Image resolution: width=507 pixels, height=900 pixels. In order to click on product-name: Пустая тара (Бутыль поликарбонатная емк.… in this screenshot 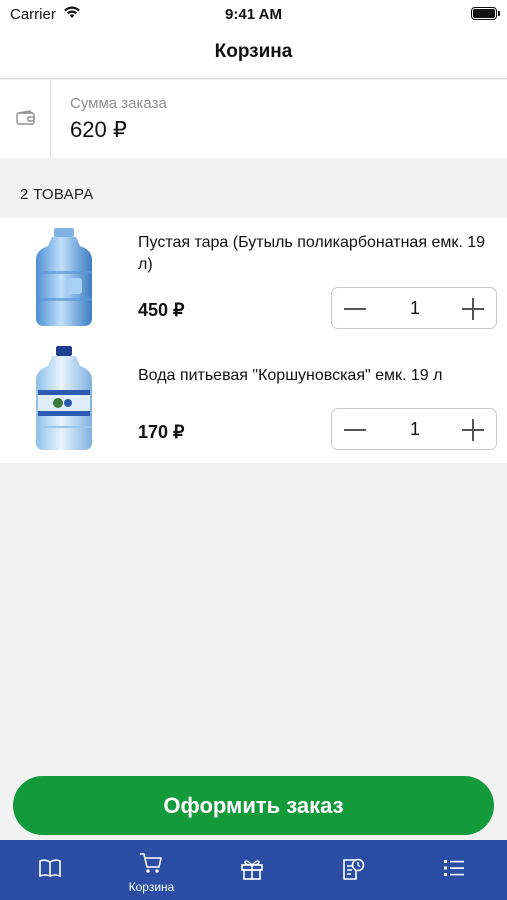, I will do `click(312, 253)`.